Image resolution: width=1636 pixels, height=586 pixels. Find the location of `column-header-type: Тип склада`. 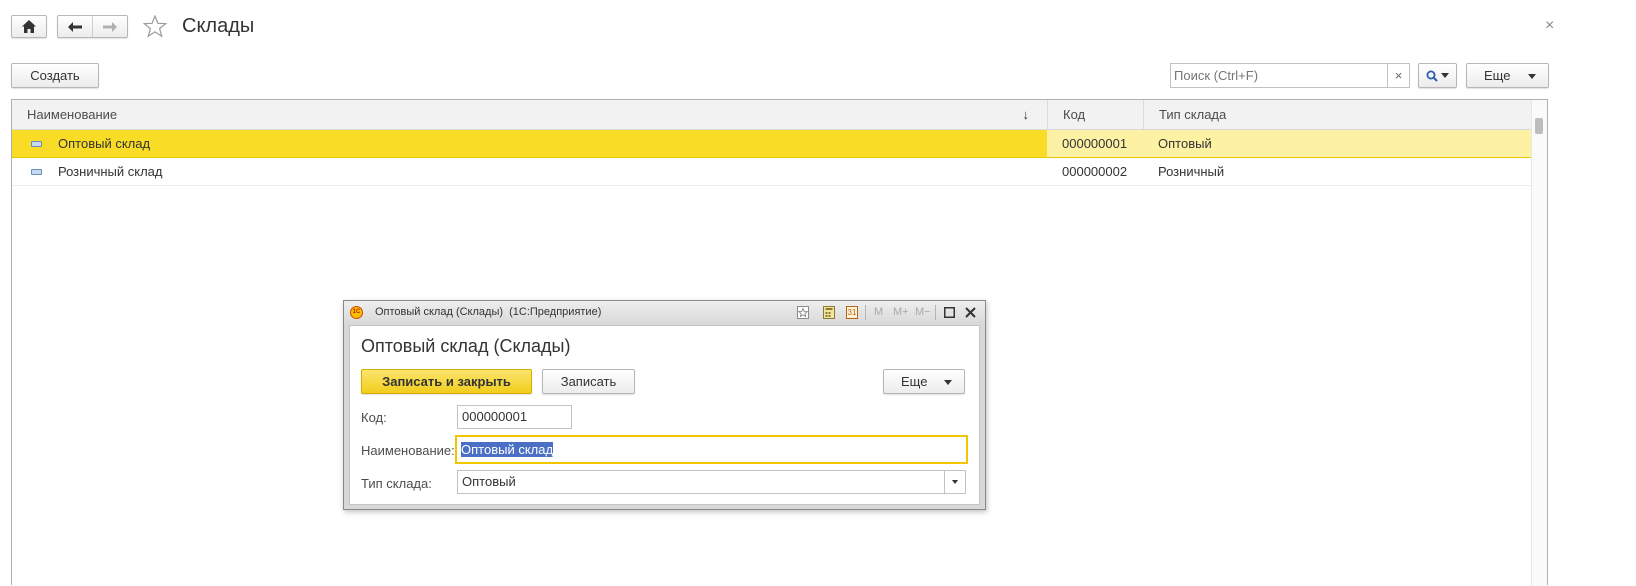

column-header-type: Тип склада is located at coordinates (1338, 114).